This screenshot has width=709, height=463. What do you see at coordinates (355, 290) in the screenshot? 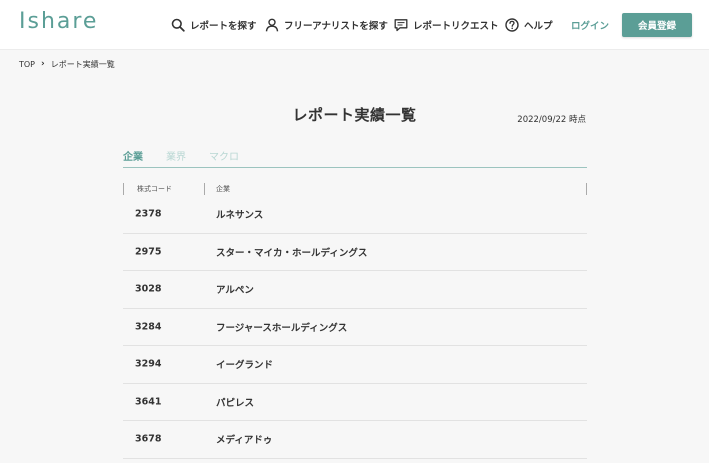
I see `table-row: 3028 アルペン` at bounding box center [355, 290].